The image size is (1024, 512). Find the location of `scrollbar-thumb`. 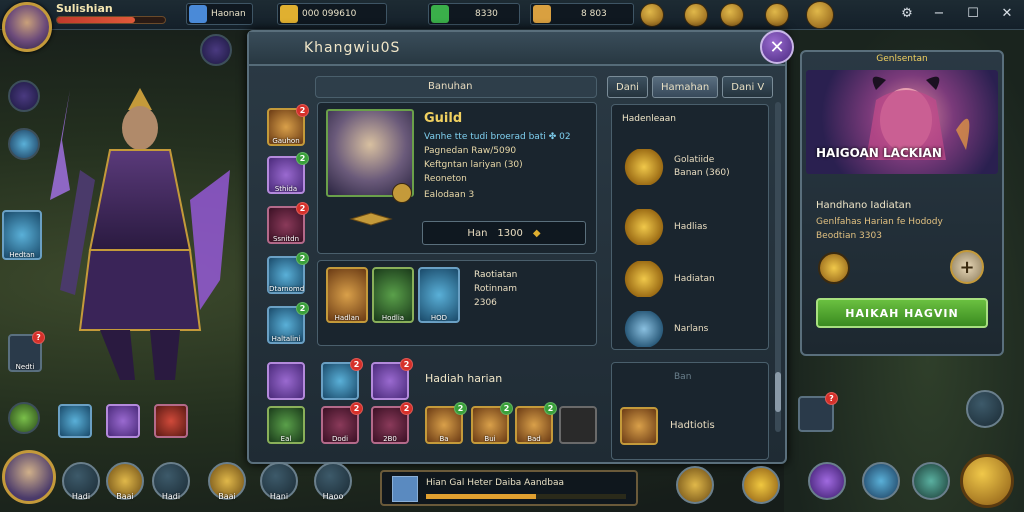

scrollbar-thumb is located at coordinates (778, 392).